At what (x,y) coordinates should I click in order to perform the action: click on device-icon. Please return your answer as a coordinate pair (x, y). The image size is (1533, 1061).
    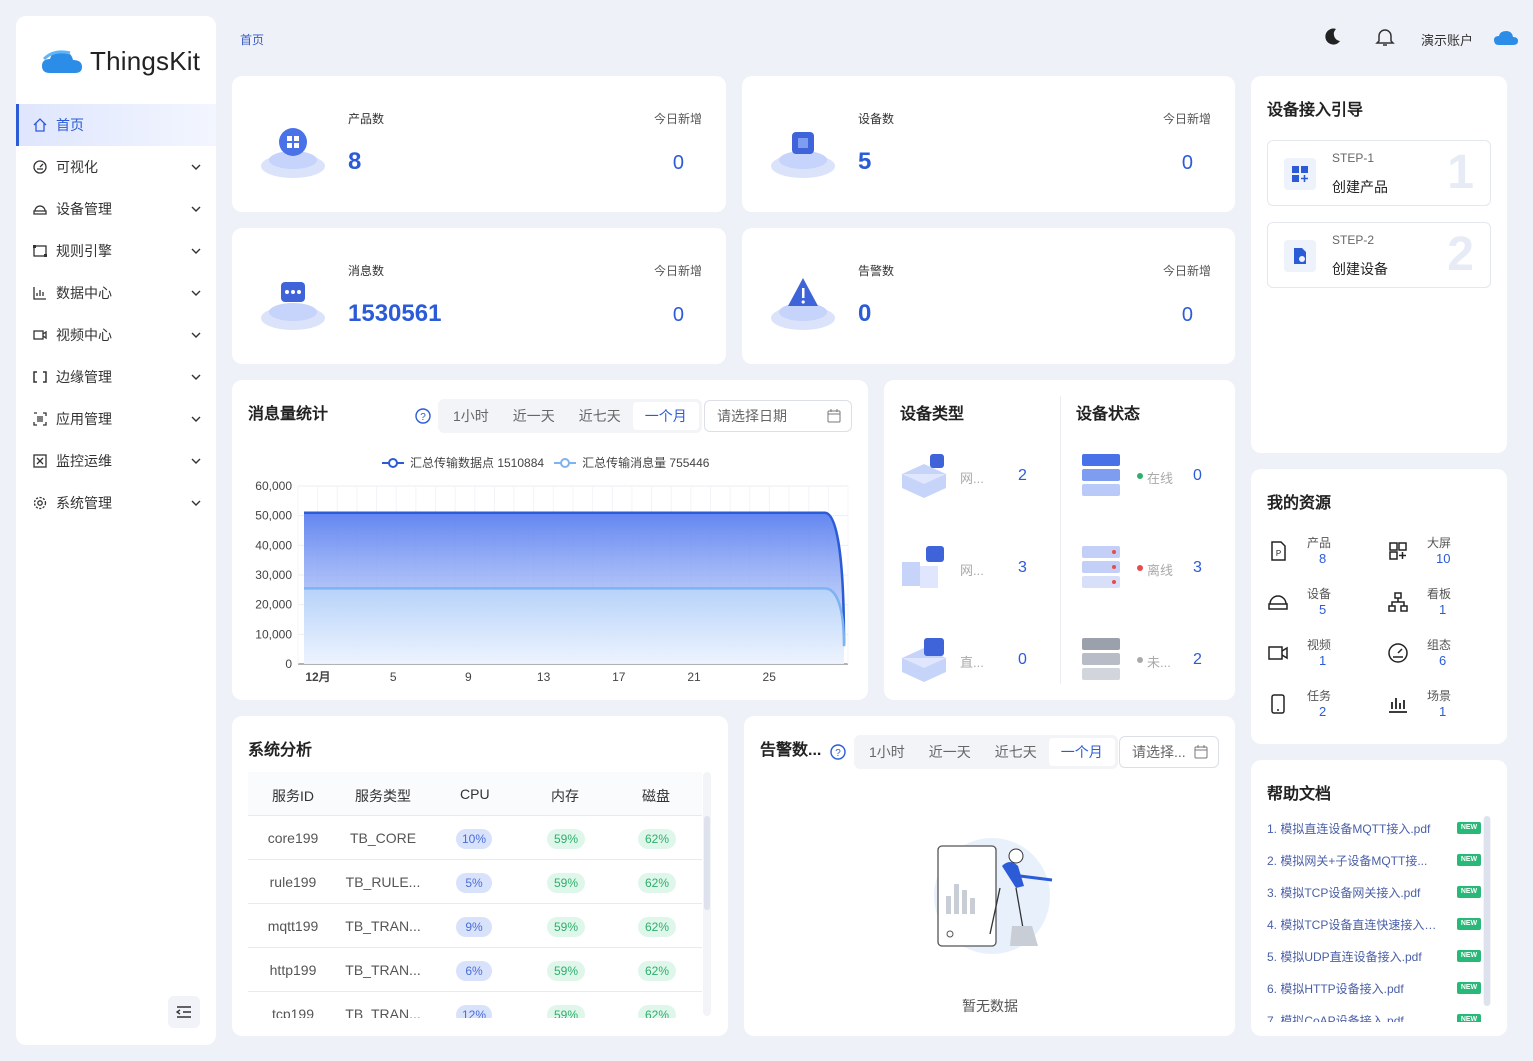
    Looking at the image, I should click on (1278, 602).